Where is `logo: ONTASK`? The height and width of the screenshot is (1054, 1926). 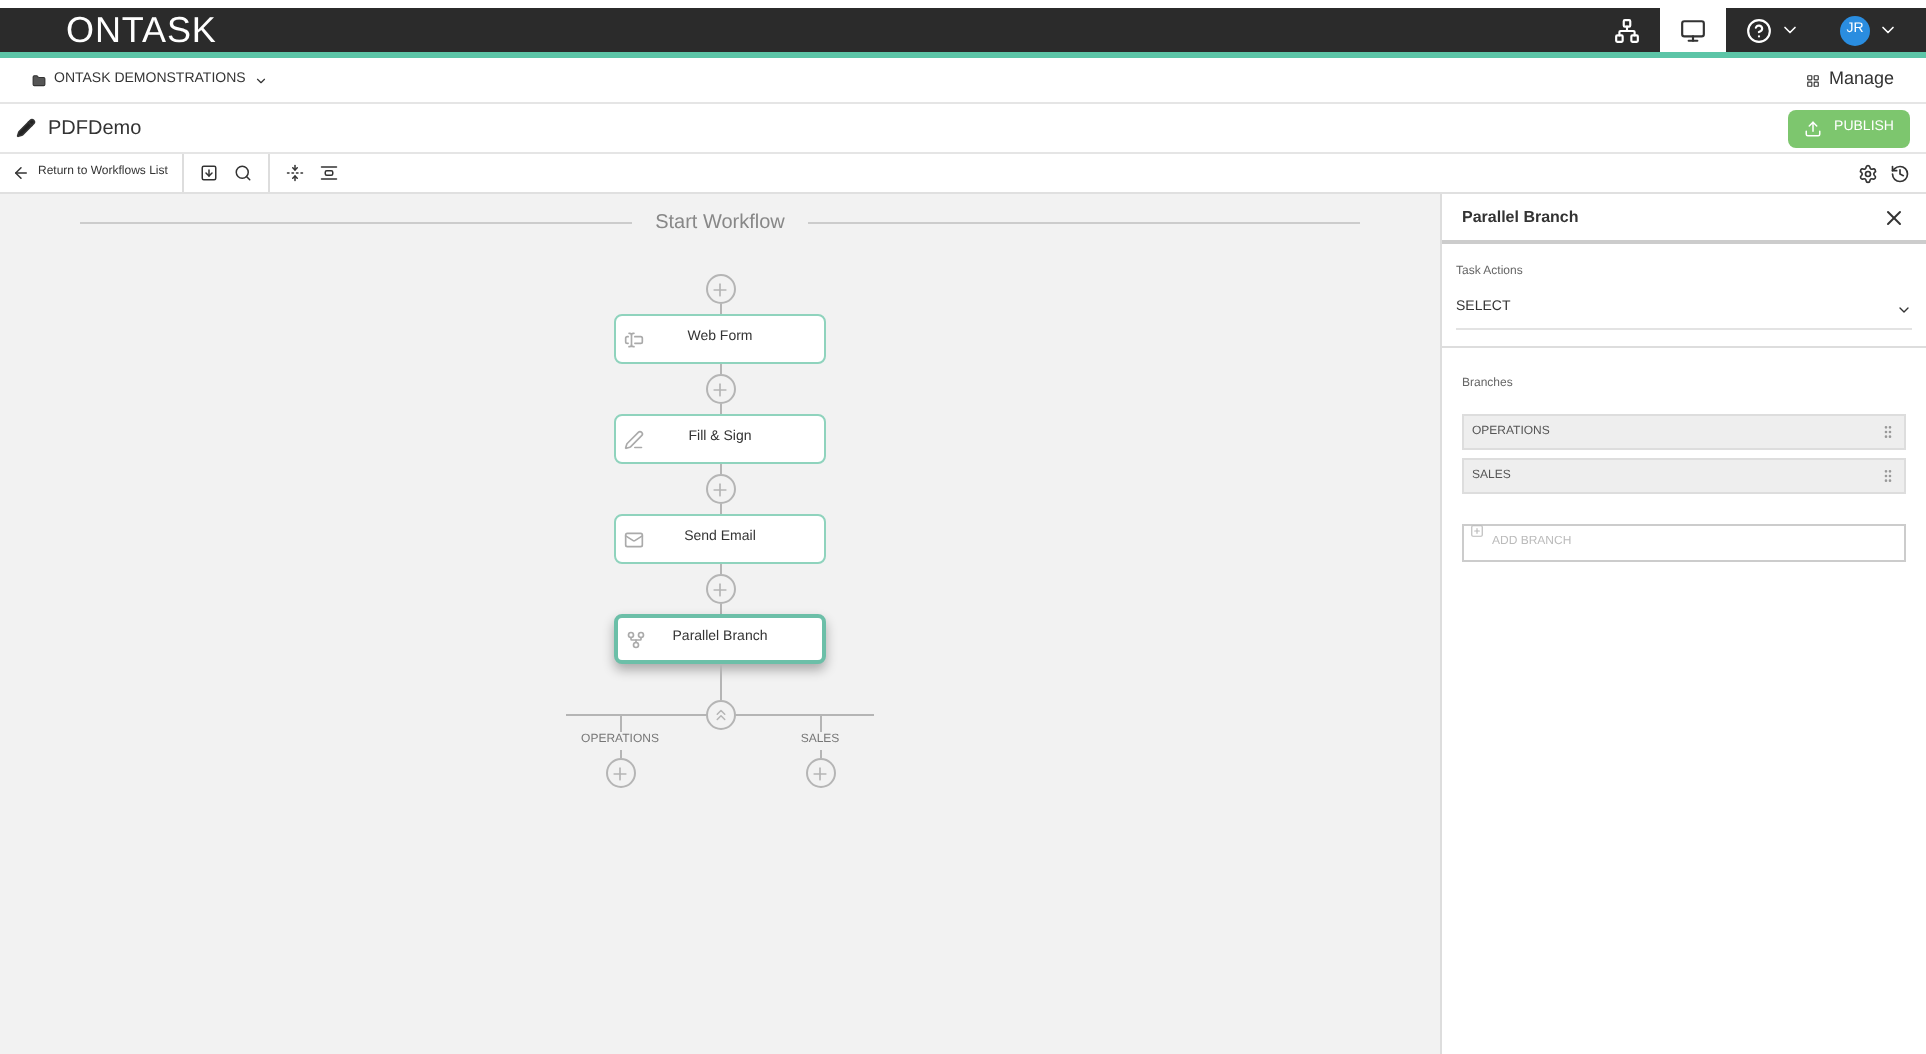
logo: ONTASK is located at coordinates (141, 30).